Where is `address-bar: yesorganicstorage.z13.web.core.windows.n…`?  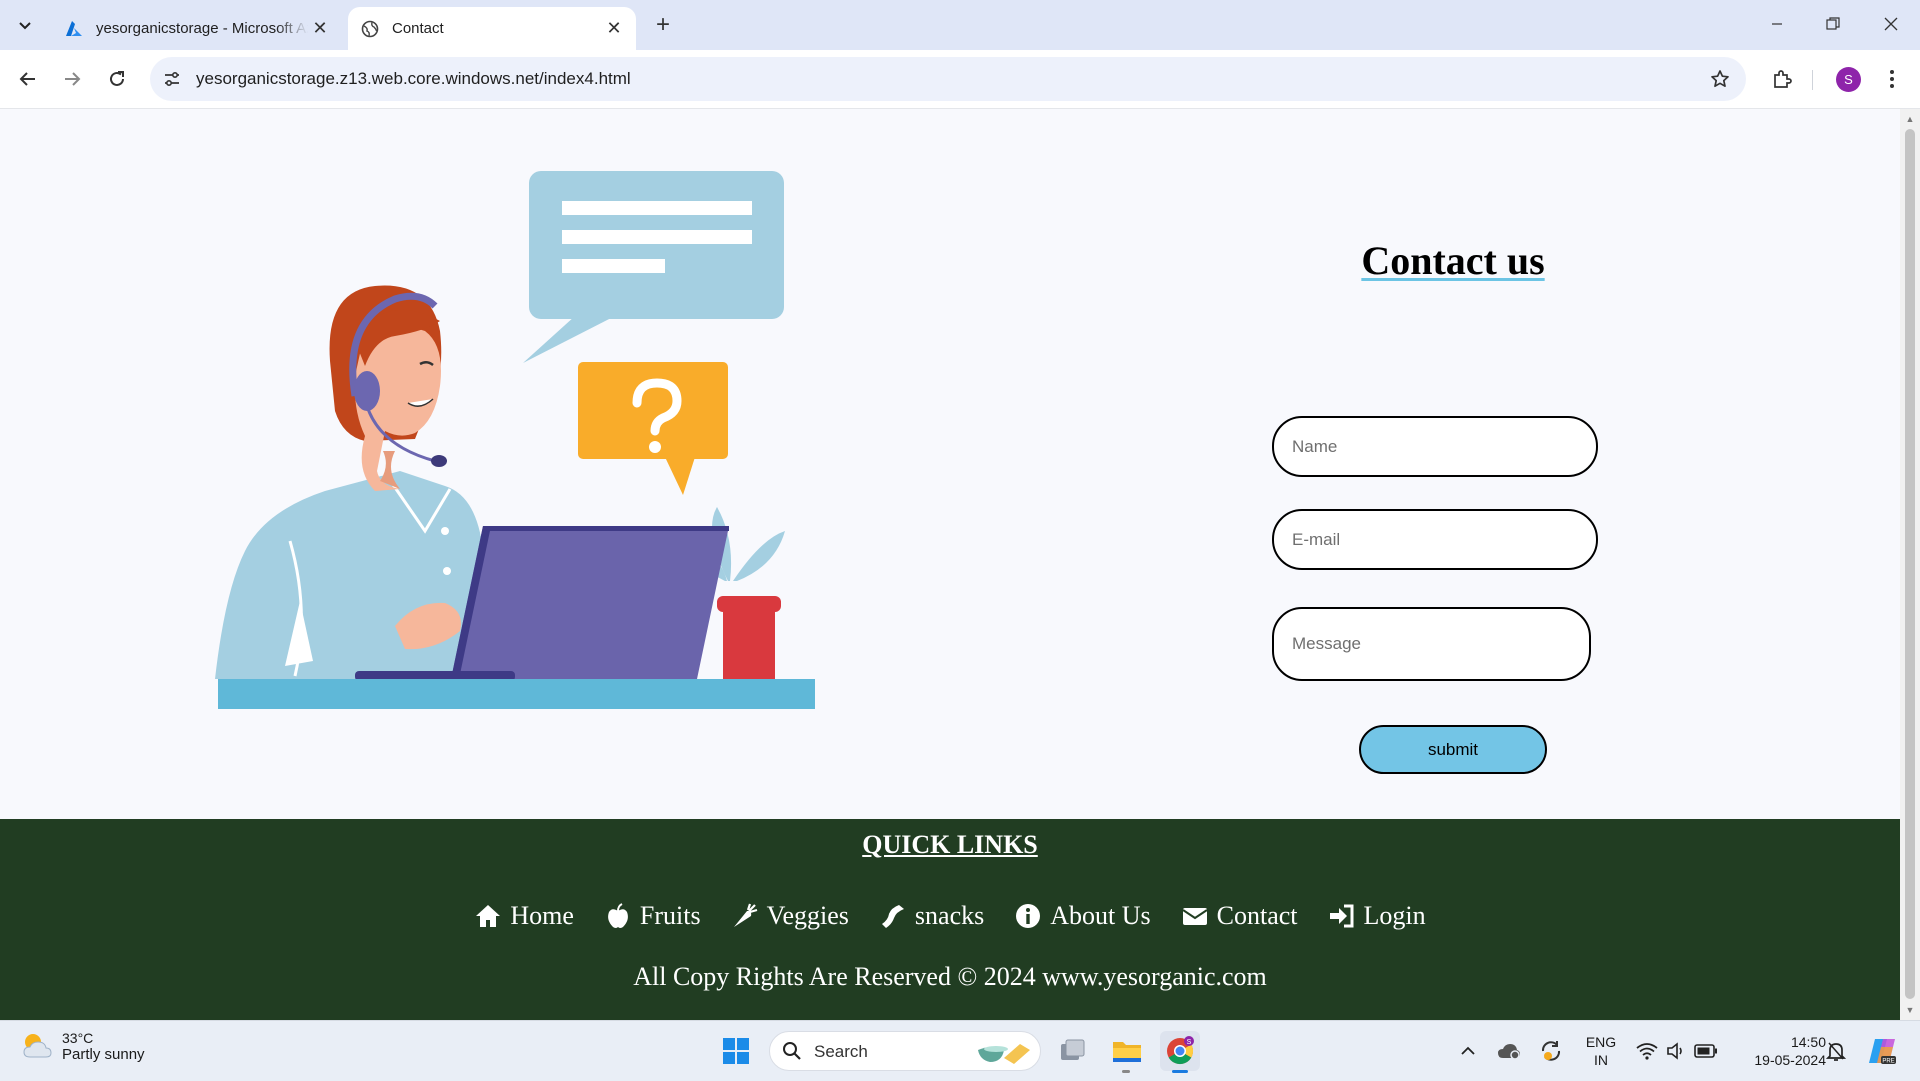
address-bar: yesorganicstorage.z13.web.core.windows.n… is located at coordinates (948, 79).